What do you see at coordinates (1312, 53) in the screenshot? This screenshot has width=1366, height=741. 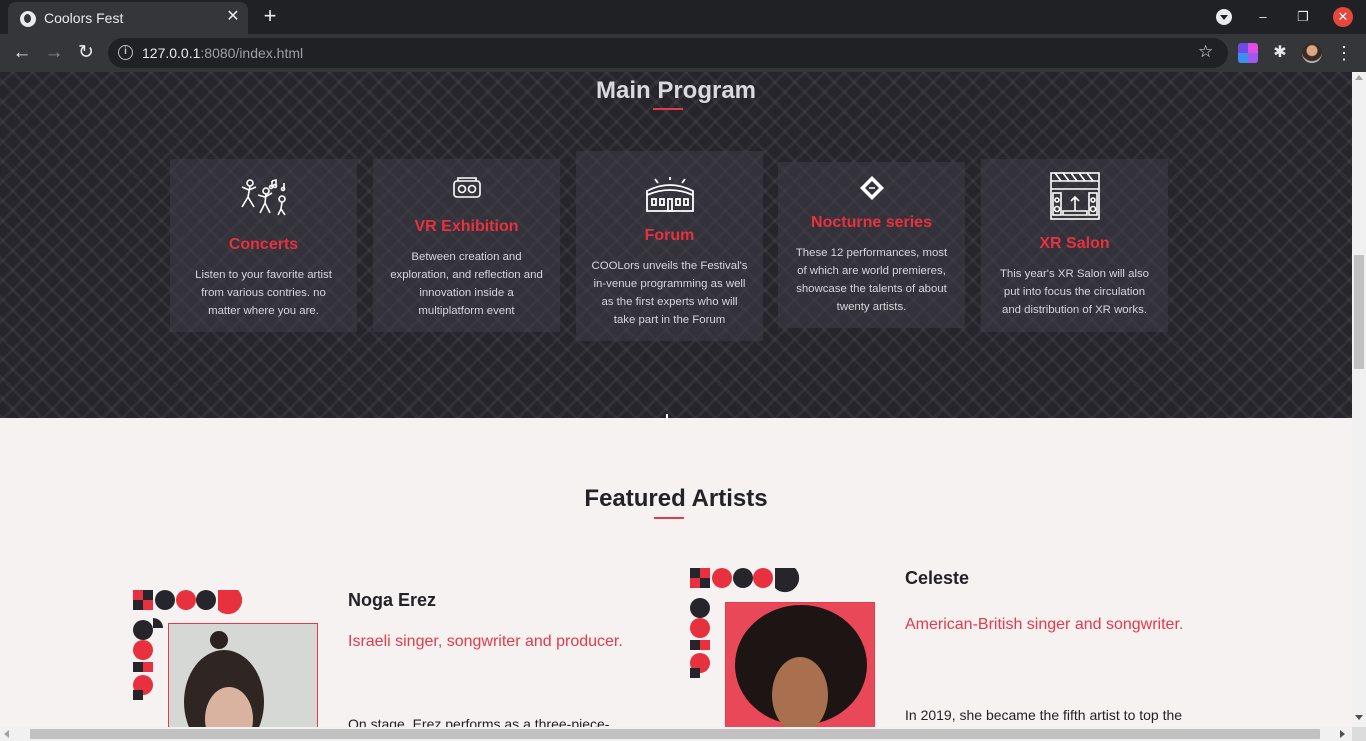 I see `profile-avatar` at bounding box center [1312, 53].